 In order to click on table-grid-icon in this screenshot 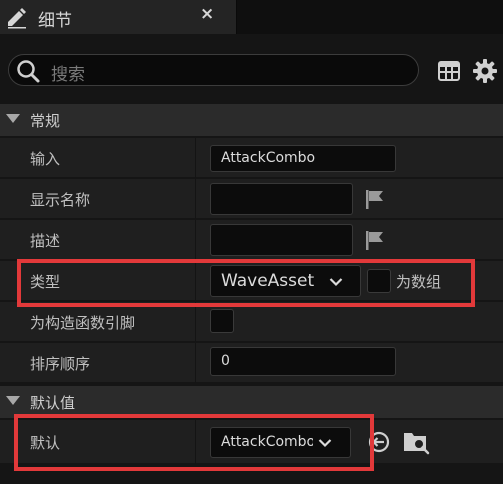, I will do `click(449, 71)`.